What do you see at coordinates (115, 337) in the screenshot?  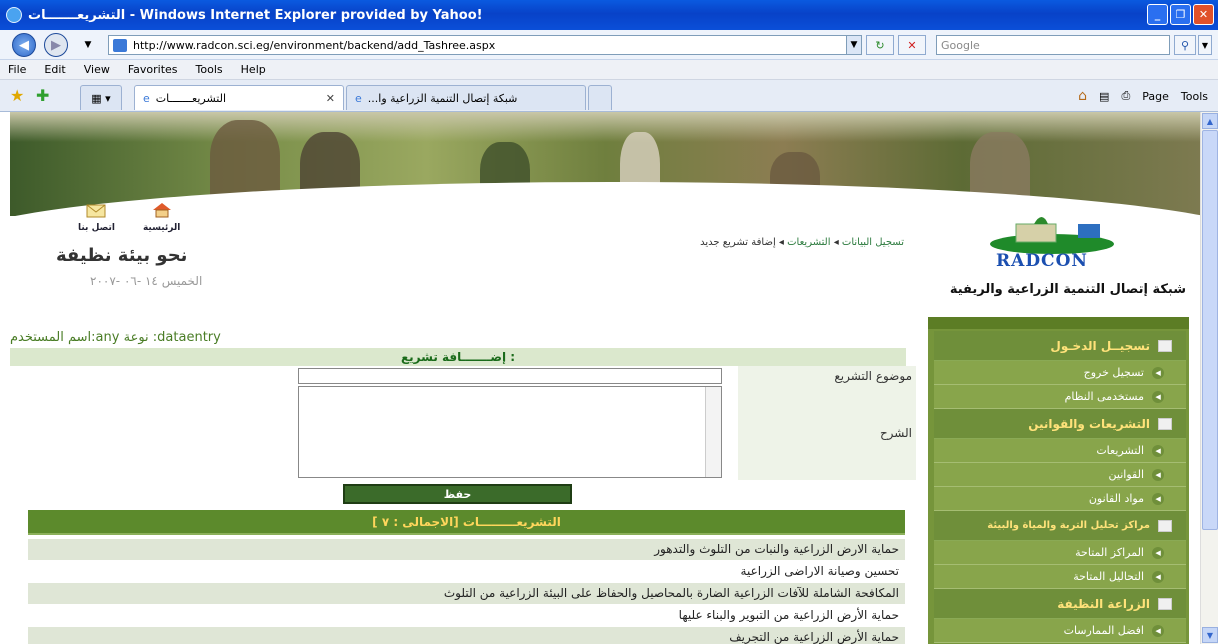 I see `user-info: اسم المستخدم:any نوعة :dataentry` at bounding box center [115, 337].